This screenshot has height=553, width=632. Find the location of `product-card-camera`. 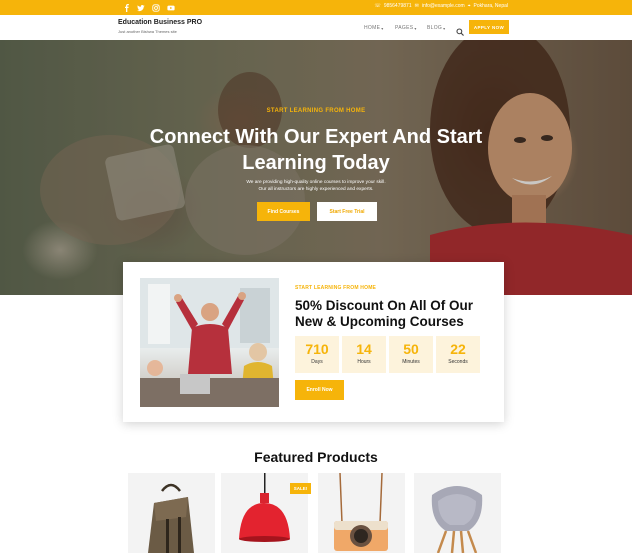

product-card-camera is located at coordinates (361, 513).